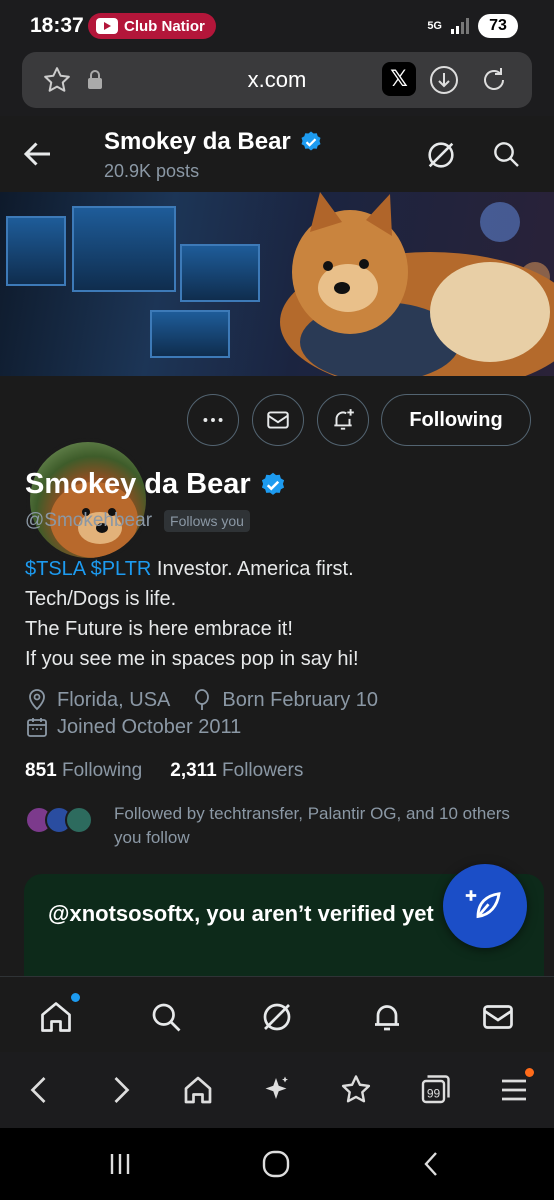  I want to click on balloon-icon, so click(202, 699).